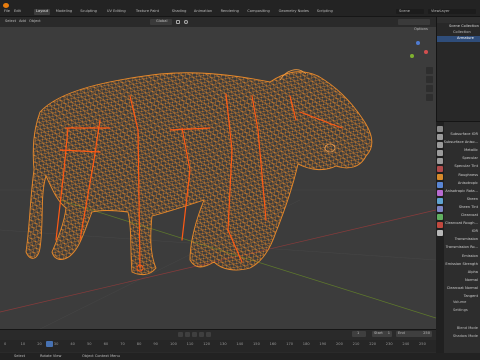 The image size is (480, 360). Describe the element at coordinates (440, 217) in the screenshot. I see `data-tab-icon` at that location.